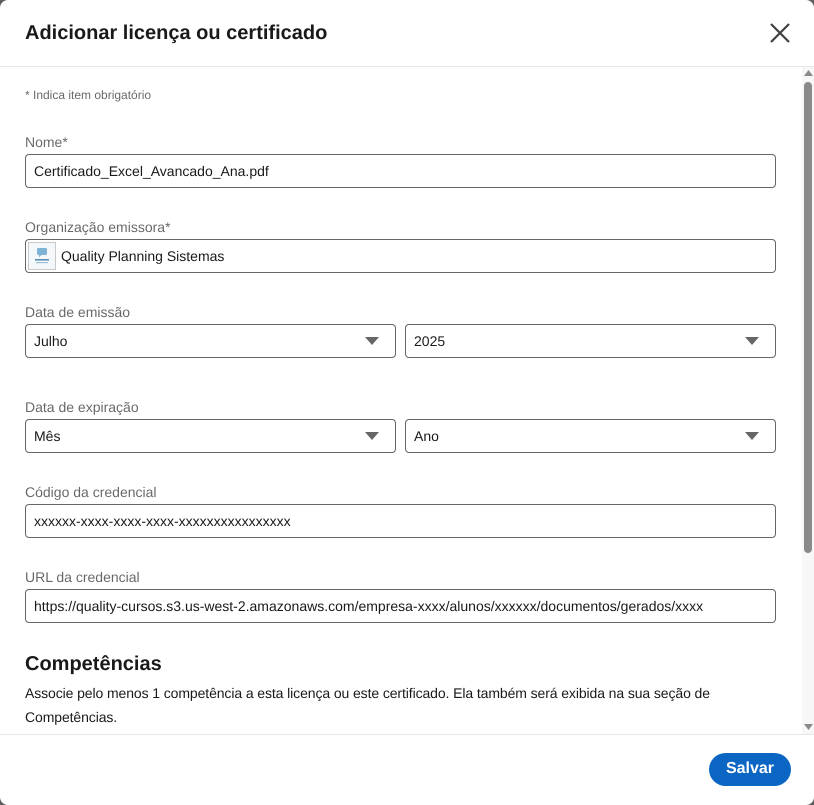 The width and height of the screenshot is (814, 805). Describe the element at coordinates (82, 577) in the screenshot. I see `field-label: URL da credencial` at that location.